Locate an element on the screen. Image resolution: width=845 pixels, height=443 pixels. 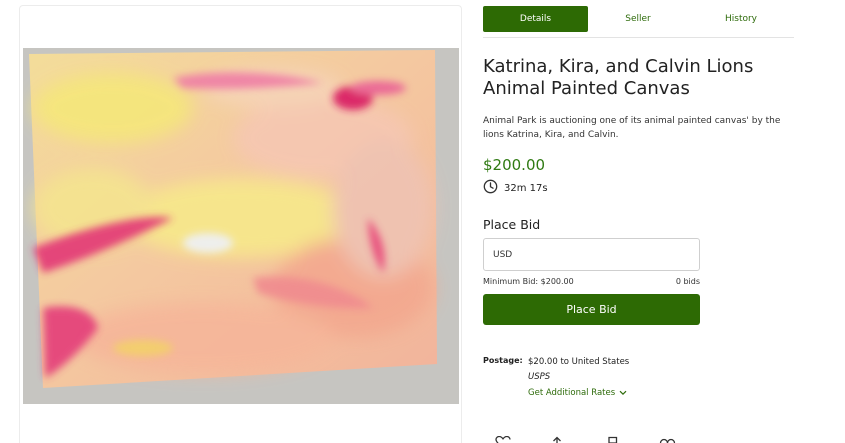
share-icon is located at coordinates (557, 438).